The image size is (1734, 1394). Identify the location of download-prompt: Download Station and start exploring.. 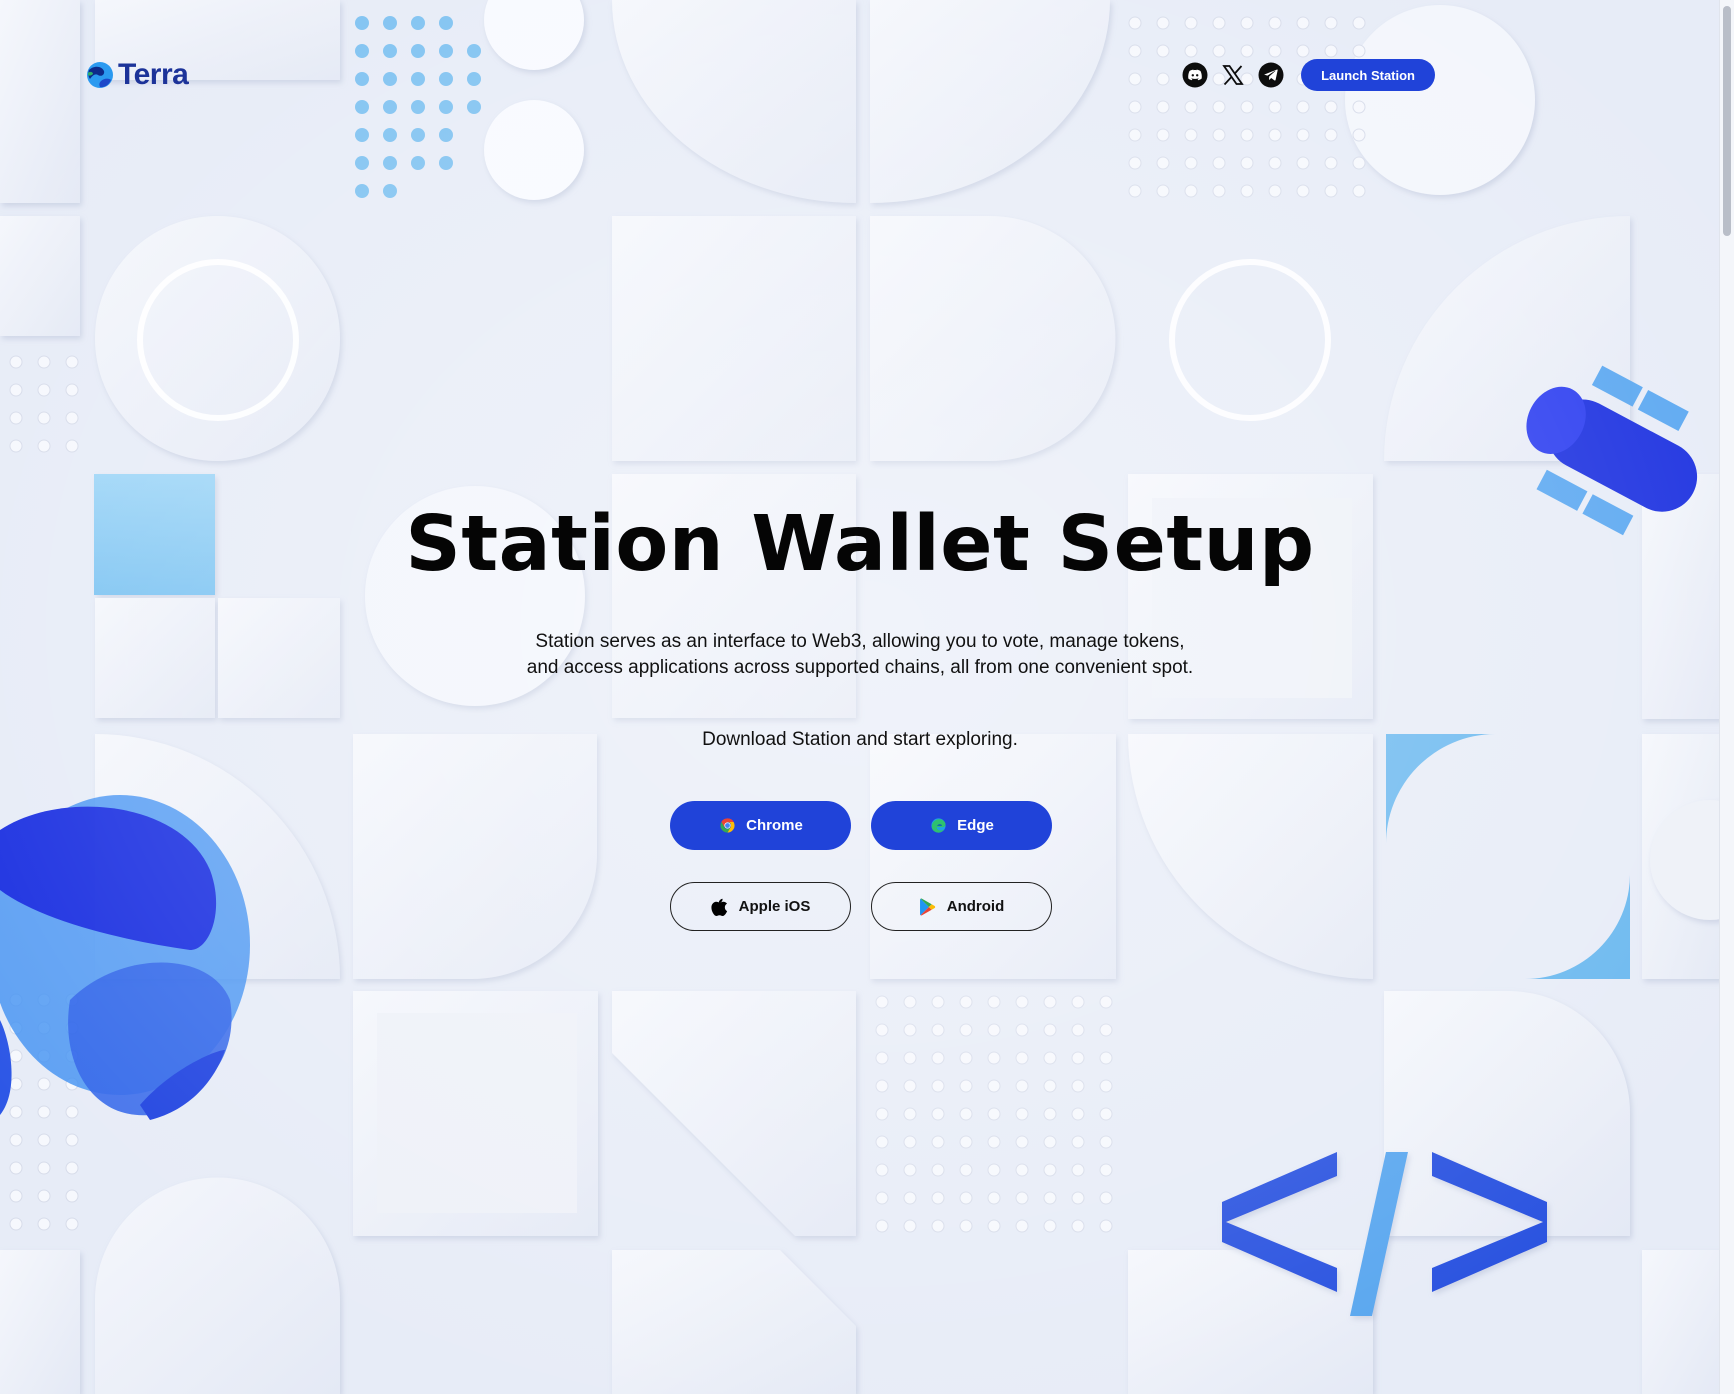
(860, 739).